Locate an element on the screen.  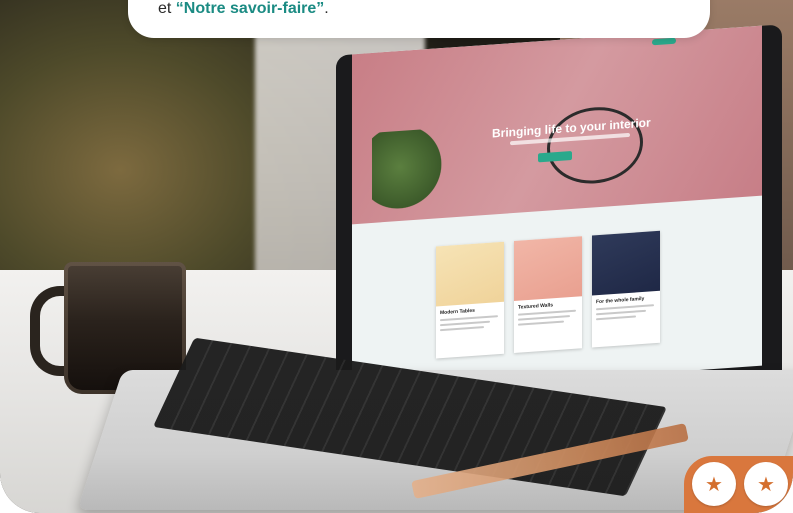
website-card-3: For the whole family is located at coordinates (626, 289).